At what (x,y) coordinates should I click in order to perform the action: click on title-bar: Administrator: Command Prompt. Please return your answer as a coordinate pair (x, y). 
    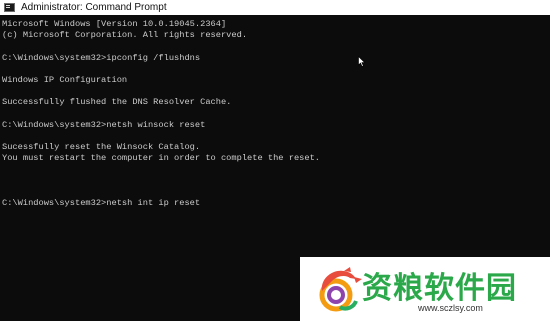
    Looking at the image, I should click on (275, 7).